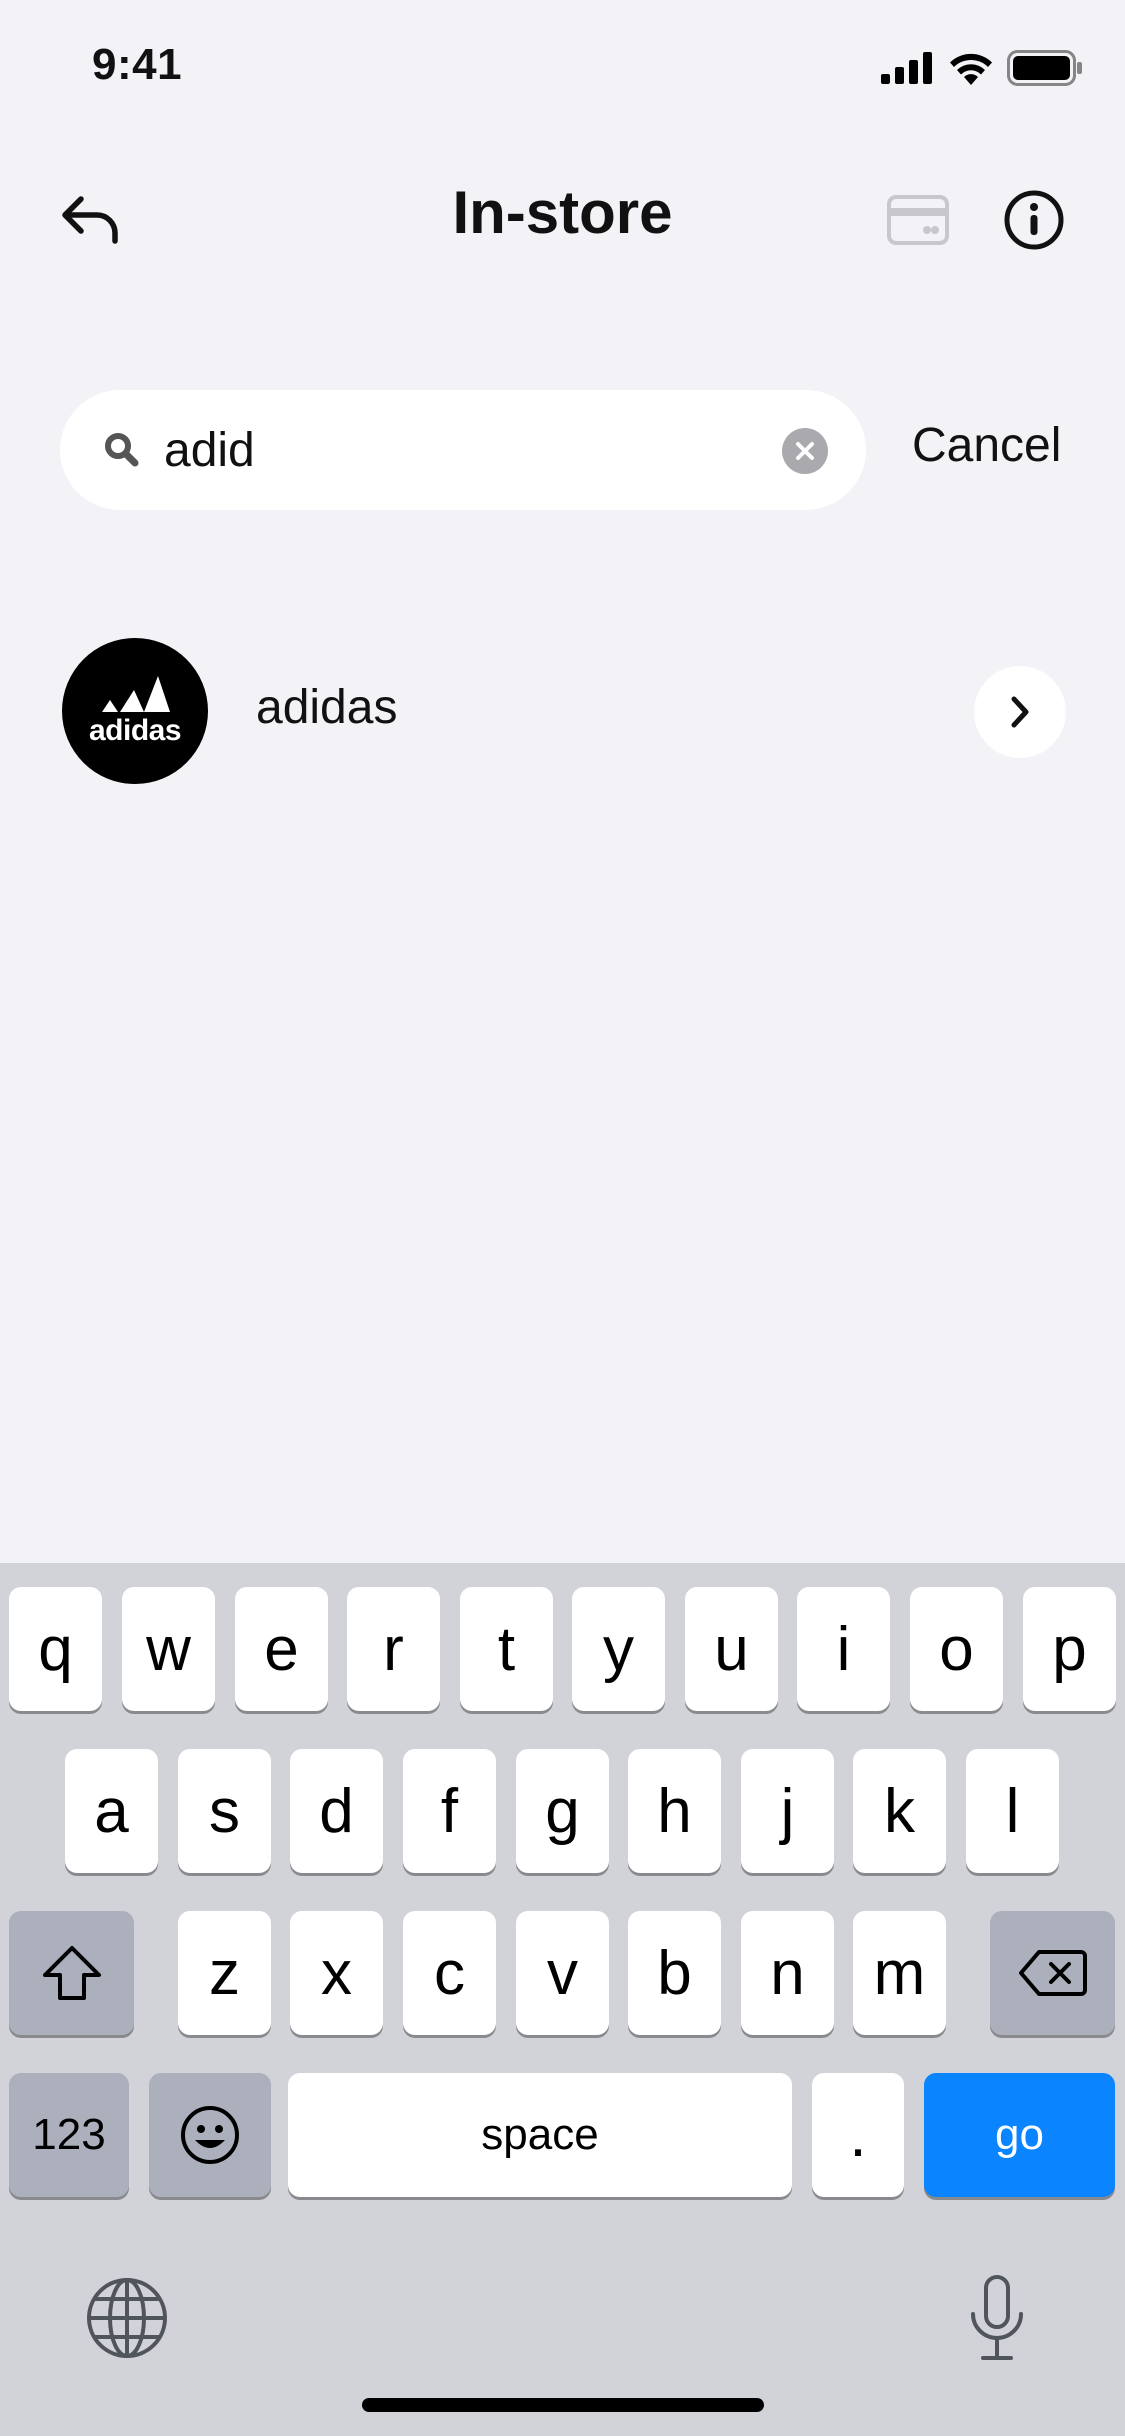  What do you see at coordinates (540, 2135) in the screenshot?
I see `space-key: space` at bounding box center [540, 2135].